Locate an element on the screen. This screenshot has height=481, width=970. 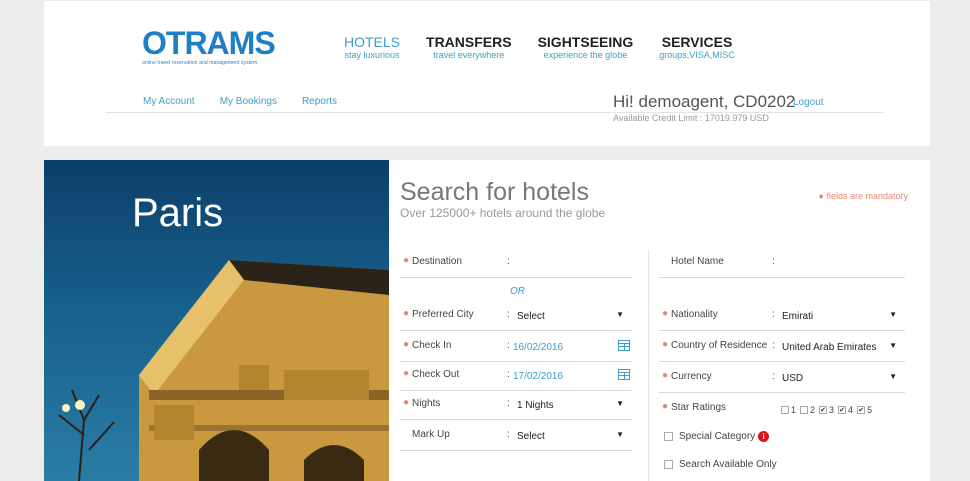
currency-select: ● Currency : USD ▼ is located at coordinates (782, 378).